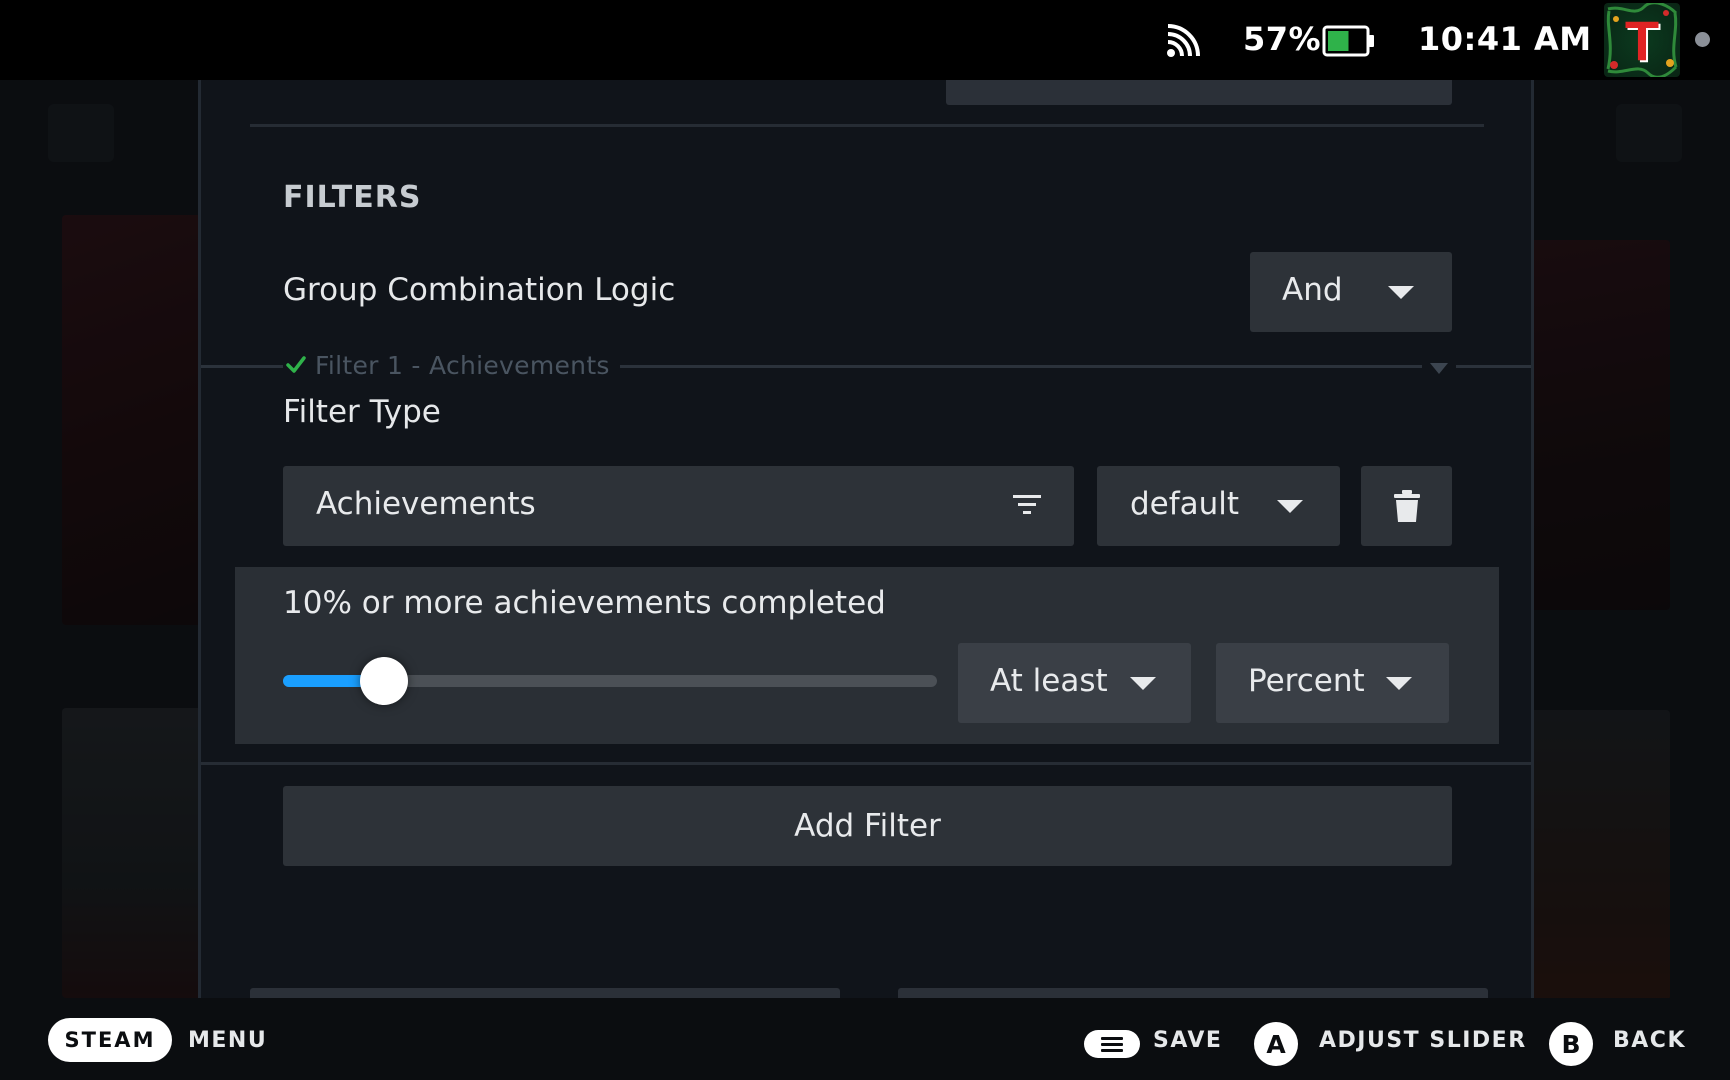 Image resolution: width=1730 pixels, height=1080 pixels. What do you see at coordinates (1306, 681) in the screenshot?
I see `unit-value: Percent` at bounding box center [1306, 681].